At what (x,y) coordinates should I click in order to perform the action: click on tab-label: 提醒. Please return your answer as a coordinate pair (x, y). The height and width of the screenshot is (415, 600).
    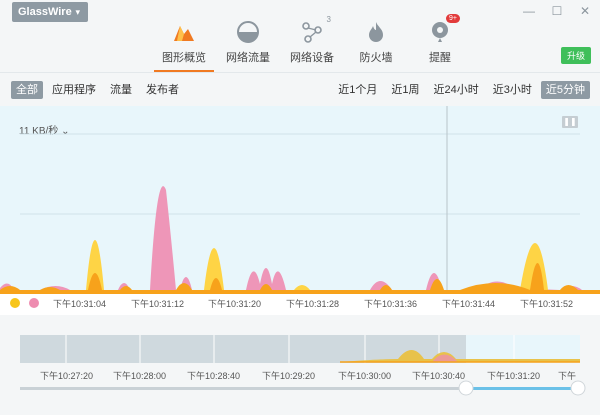
    Looking at the image, I should click on (440, 58).